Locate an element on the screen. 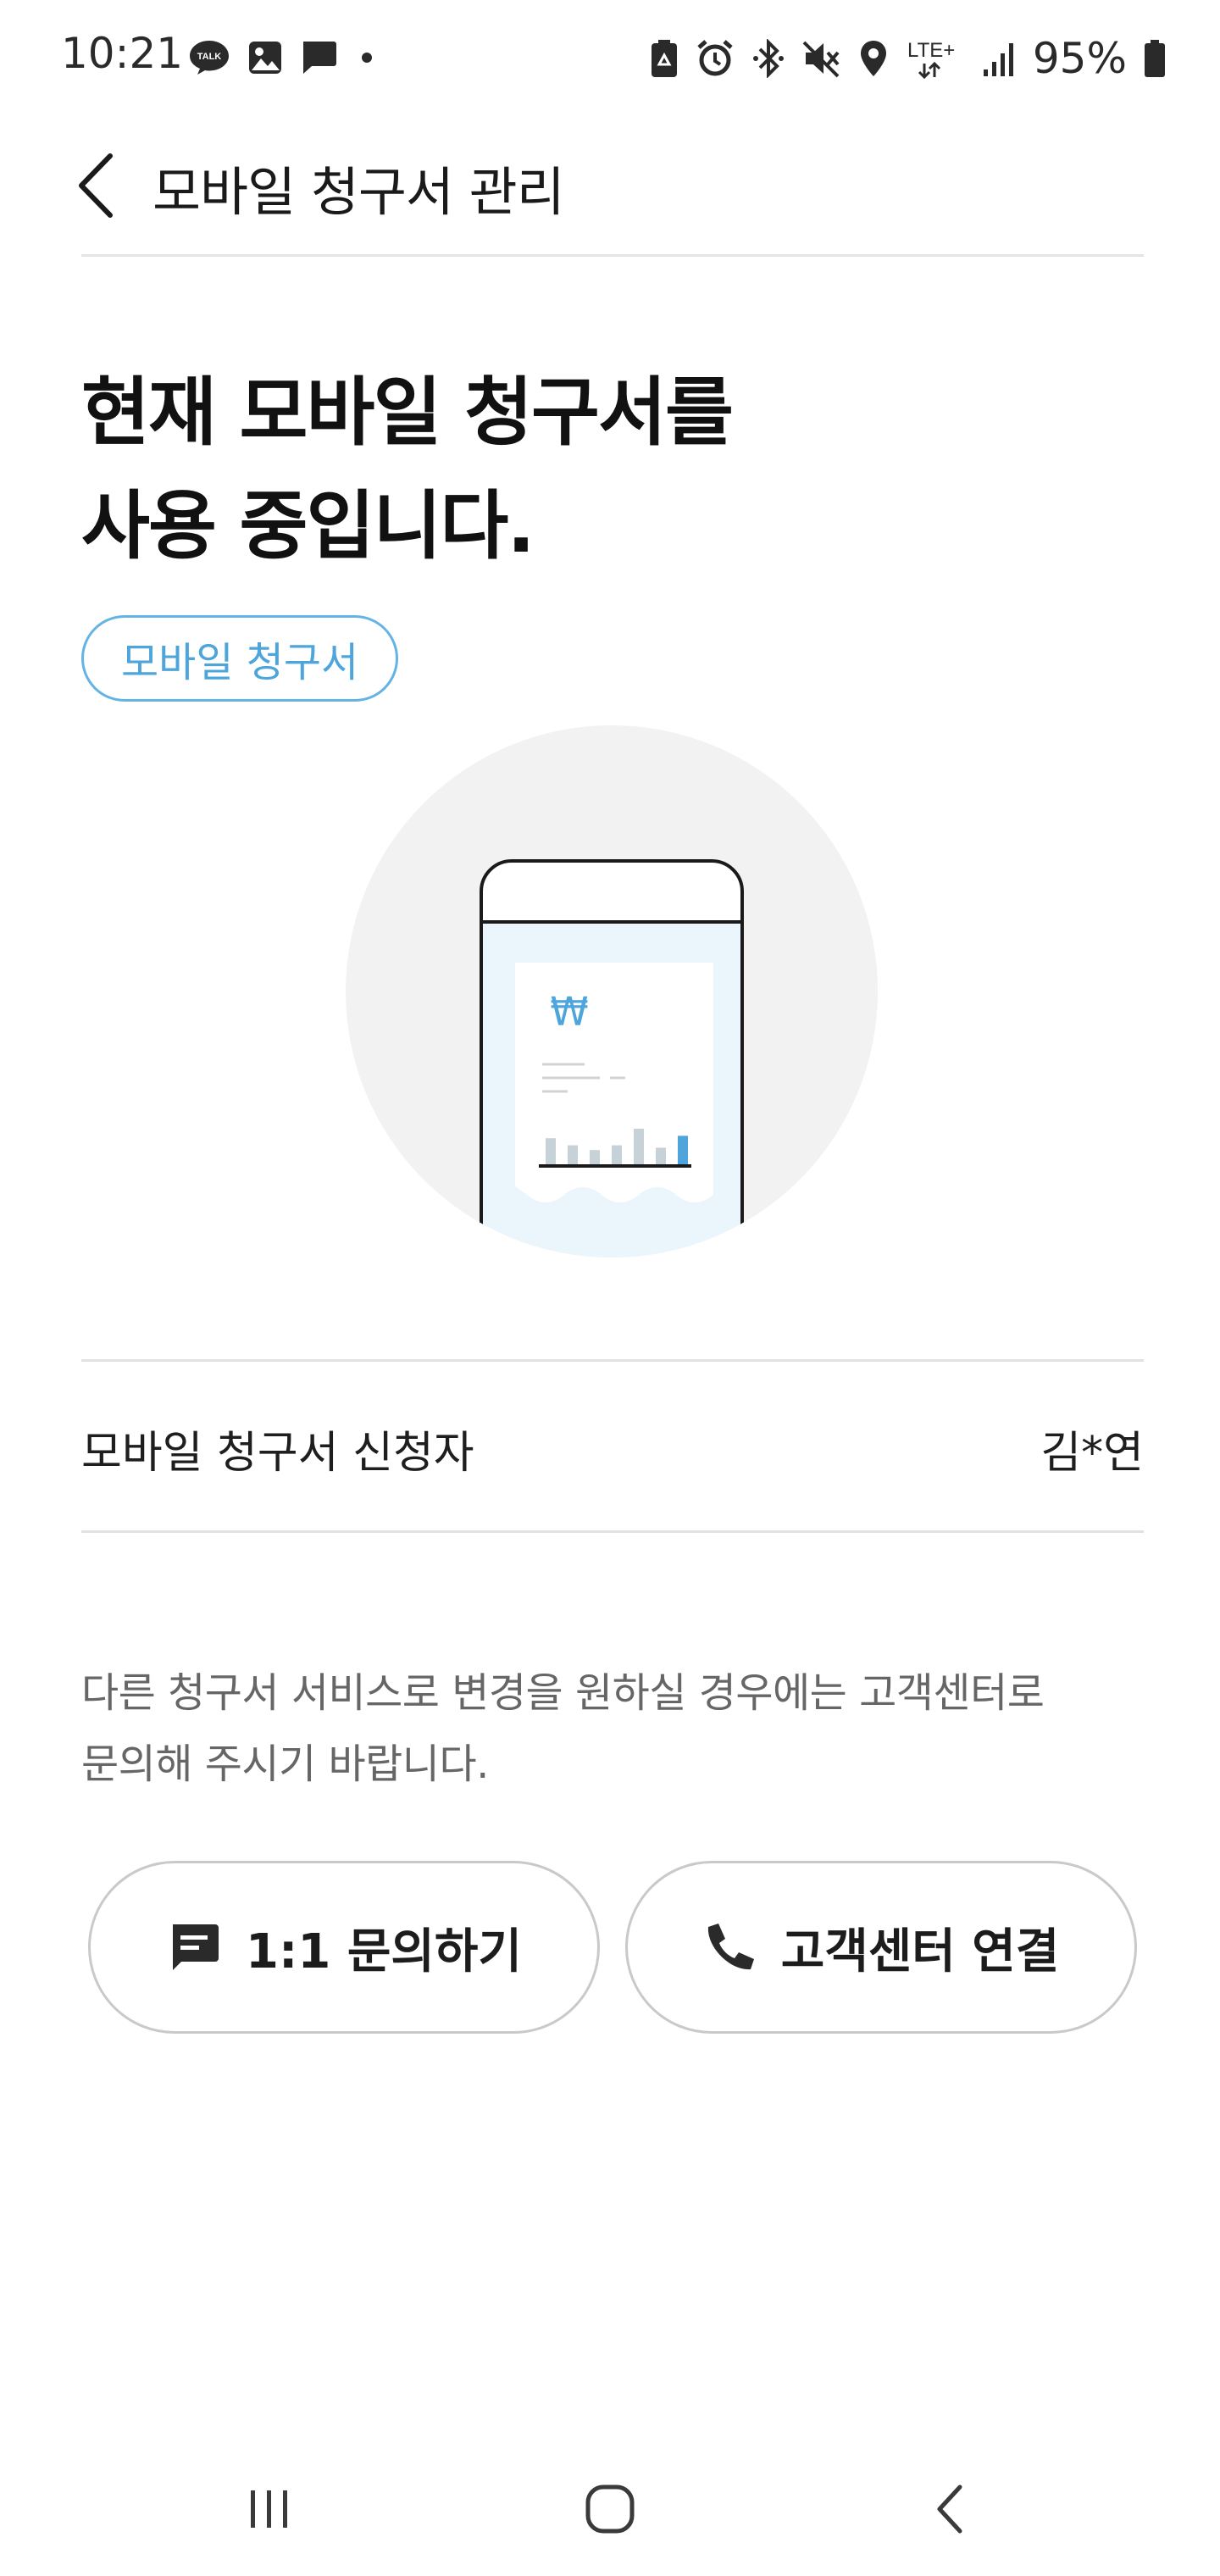  inquiry-button: 1:1 문의하기 is located at coordinates (344, 1947).